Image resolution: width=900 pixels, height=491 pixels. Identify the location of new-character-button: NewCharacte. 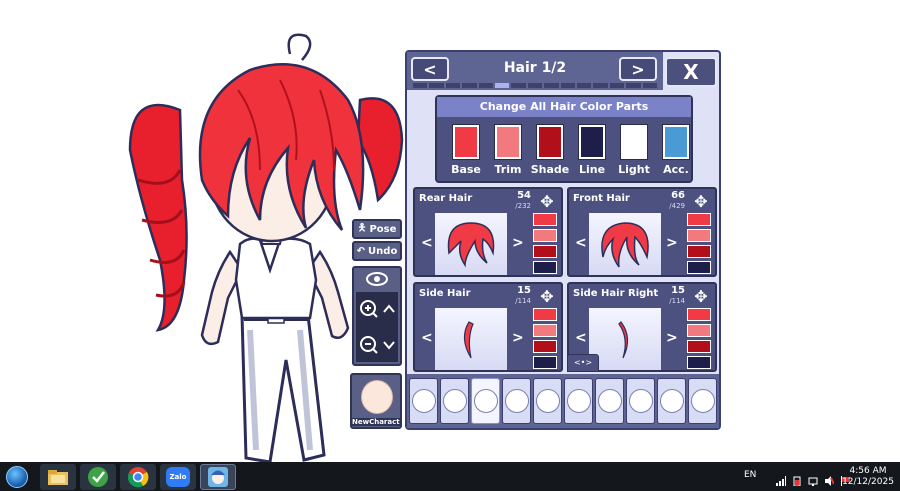
(376, 401).